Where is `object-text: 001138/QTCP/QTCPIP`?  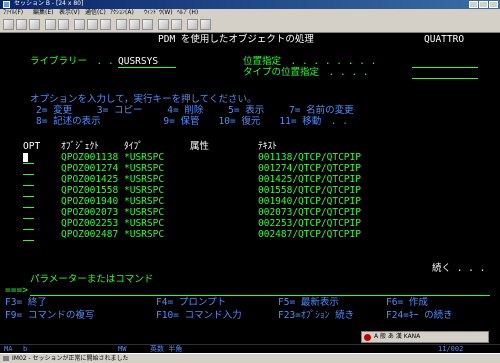 object-text: 001138/QTCP/QTCPIP is located at coordinates (309, 157).